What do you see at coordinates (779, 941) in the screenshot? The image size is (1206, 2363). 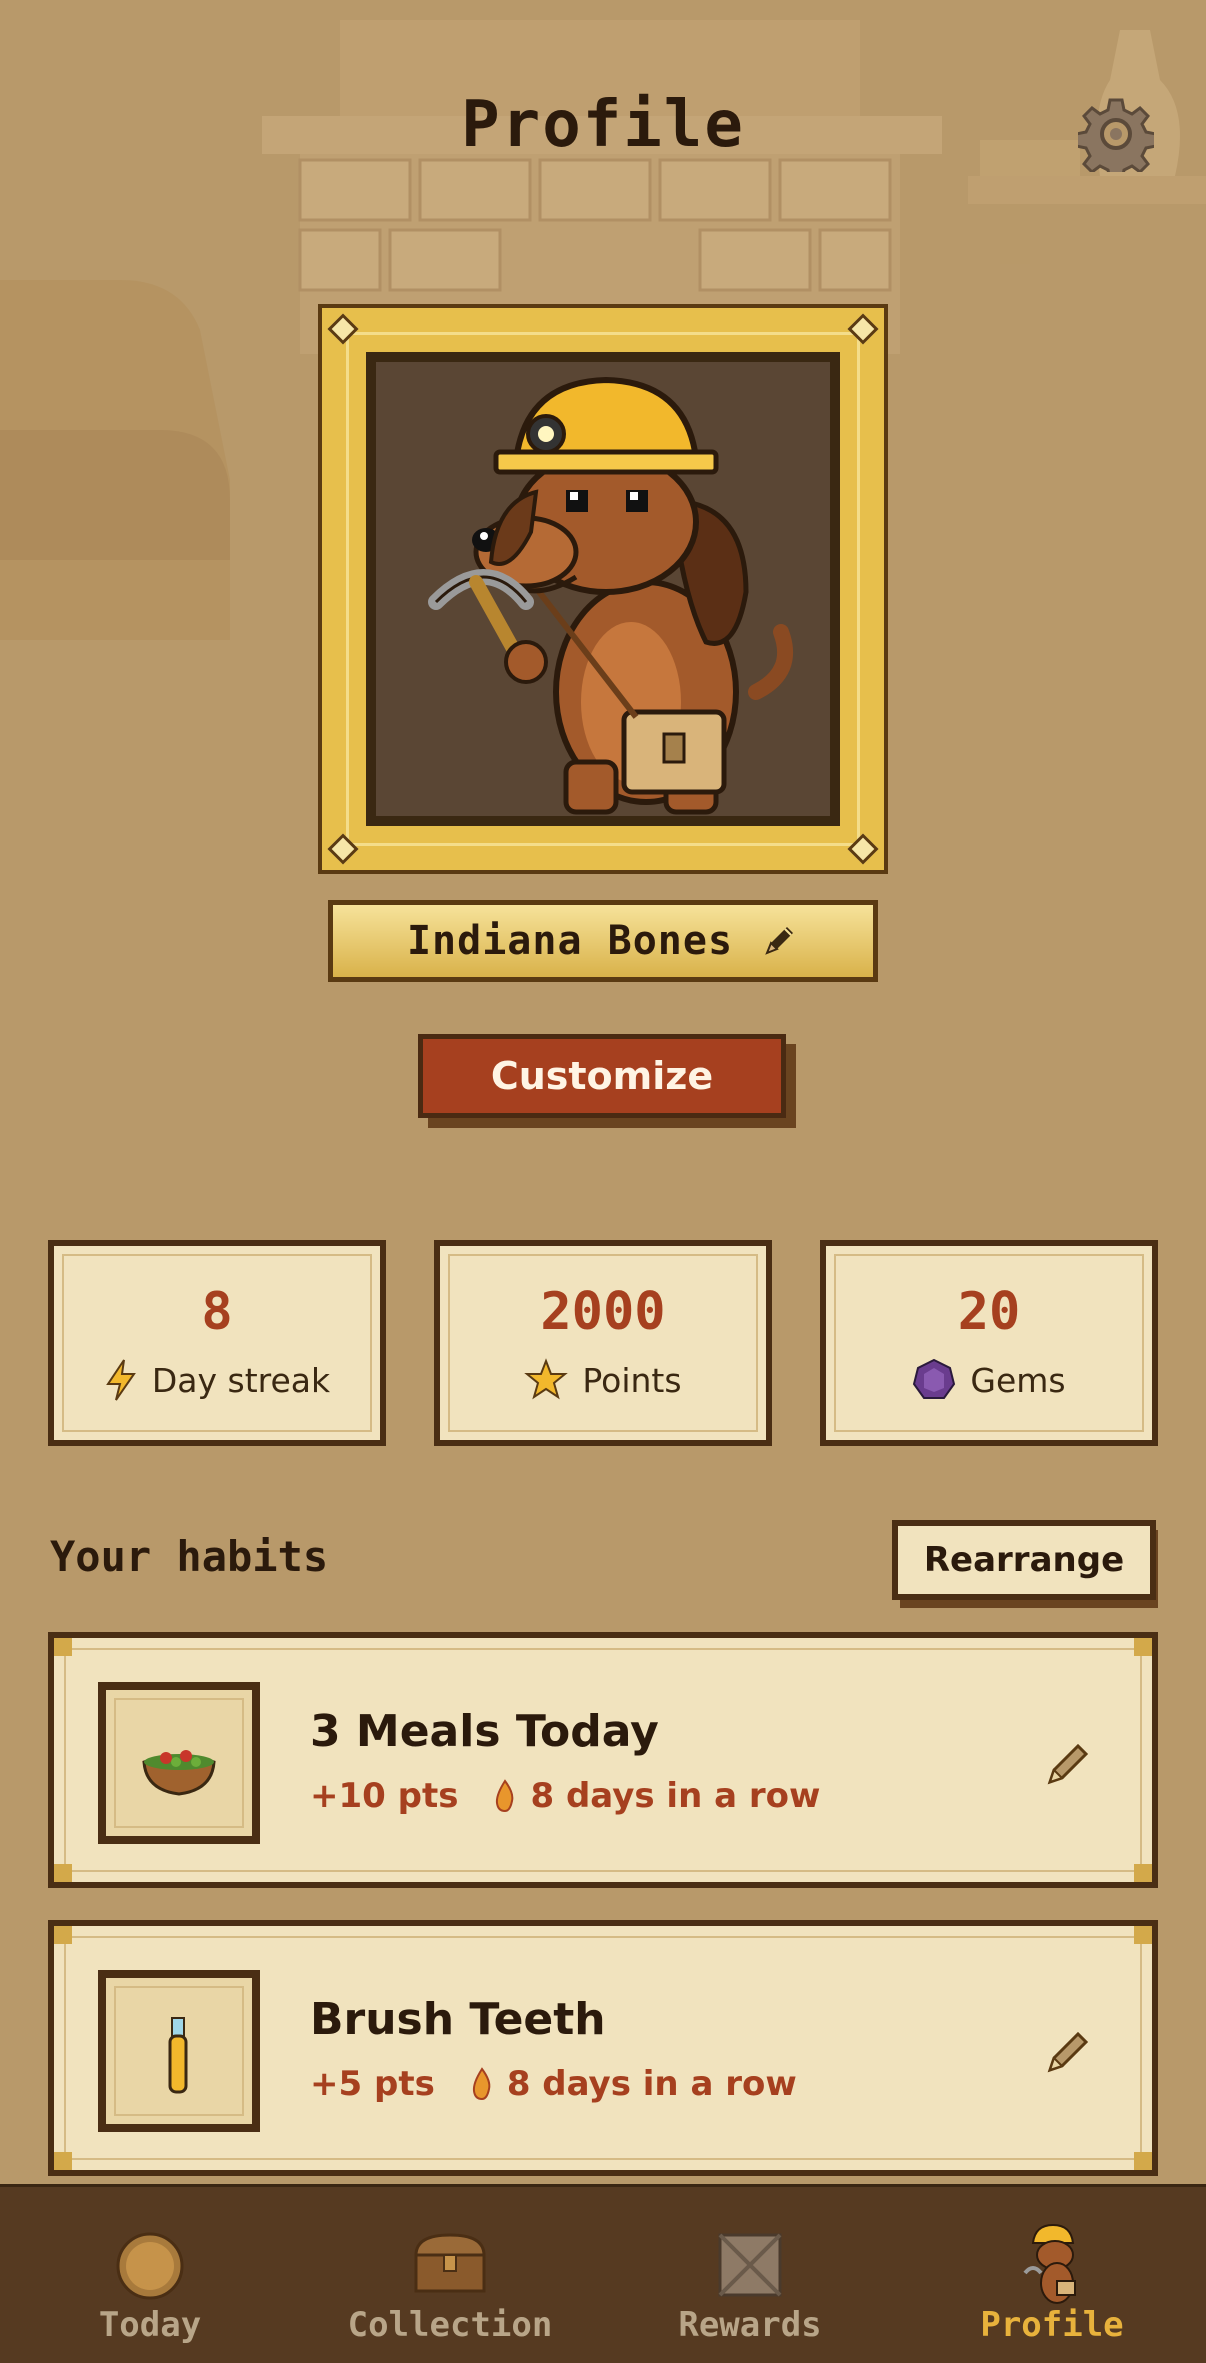 I see `pencil-icon` at bounding box center [779, 941].